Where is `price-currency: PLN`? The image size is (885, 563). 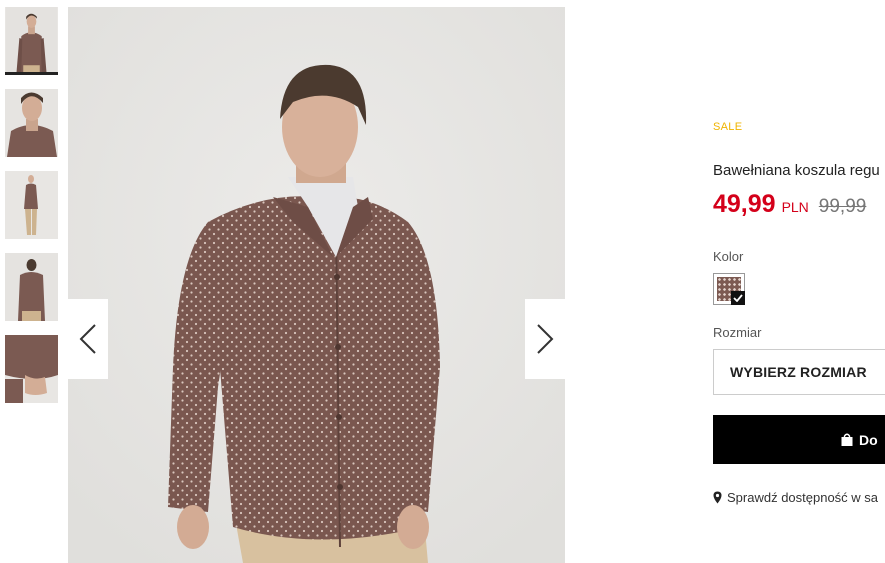 price-currency: PLN is located at coordinates (795, 207).